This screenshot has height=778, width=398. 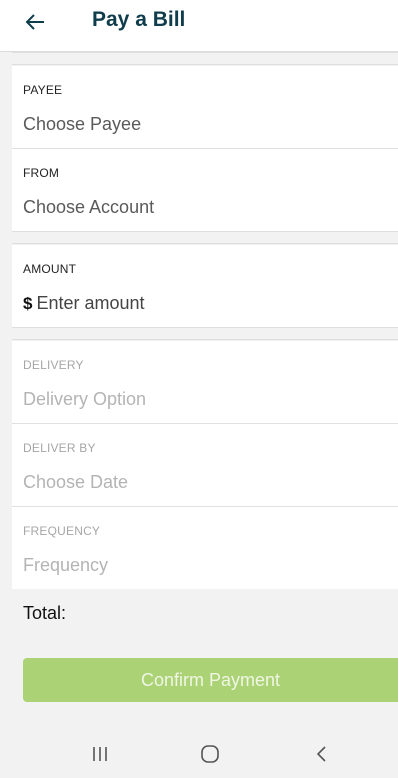 What do you see at coordinates (34, 22) in the screenshot?
I see `arrow-left-icon` at bounding box center [34, 22].